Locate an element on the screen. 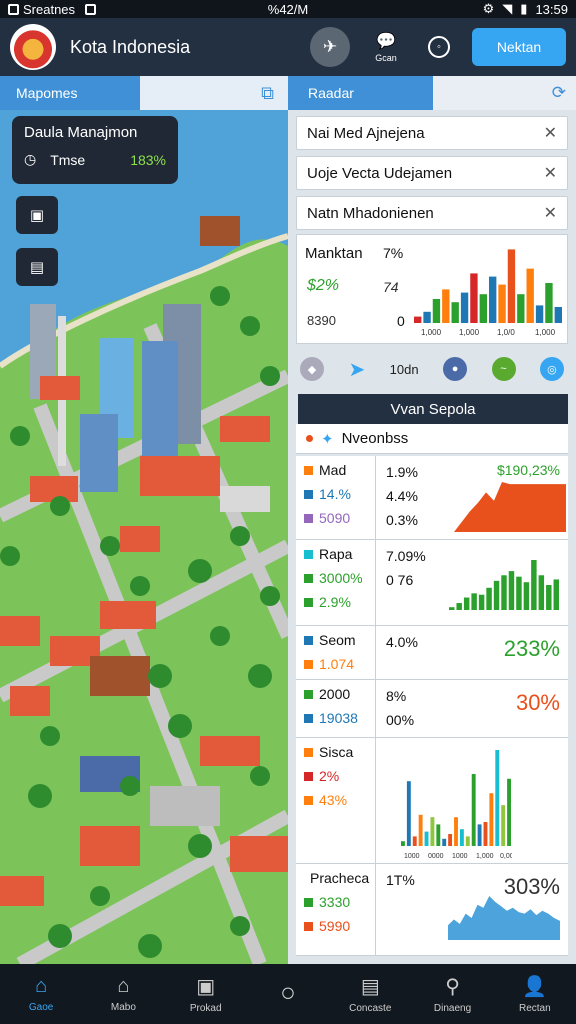 The image size is (576, 1024). tab-radar: Raadar is located at coordinates (360, 93).